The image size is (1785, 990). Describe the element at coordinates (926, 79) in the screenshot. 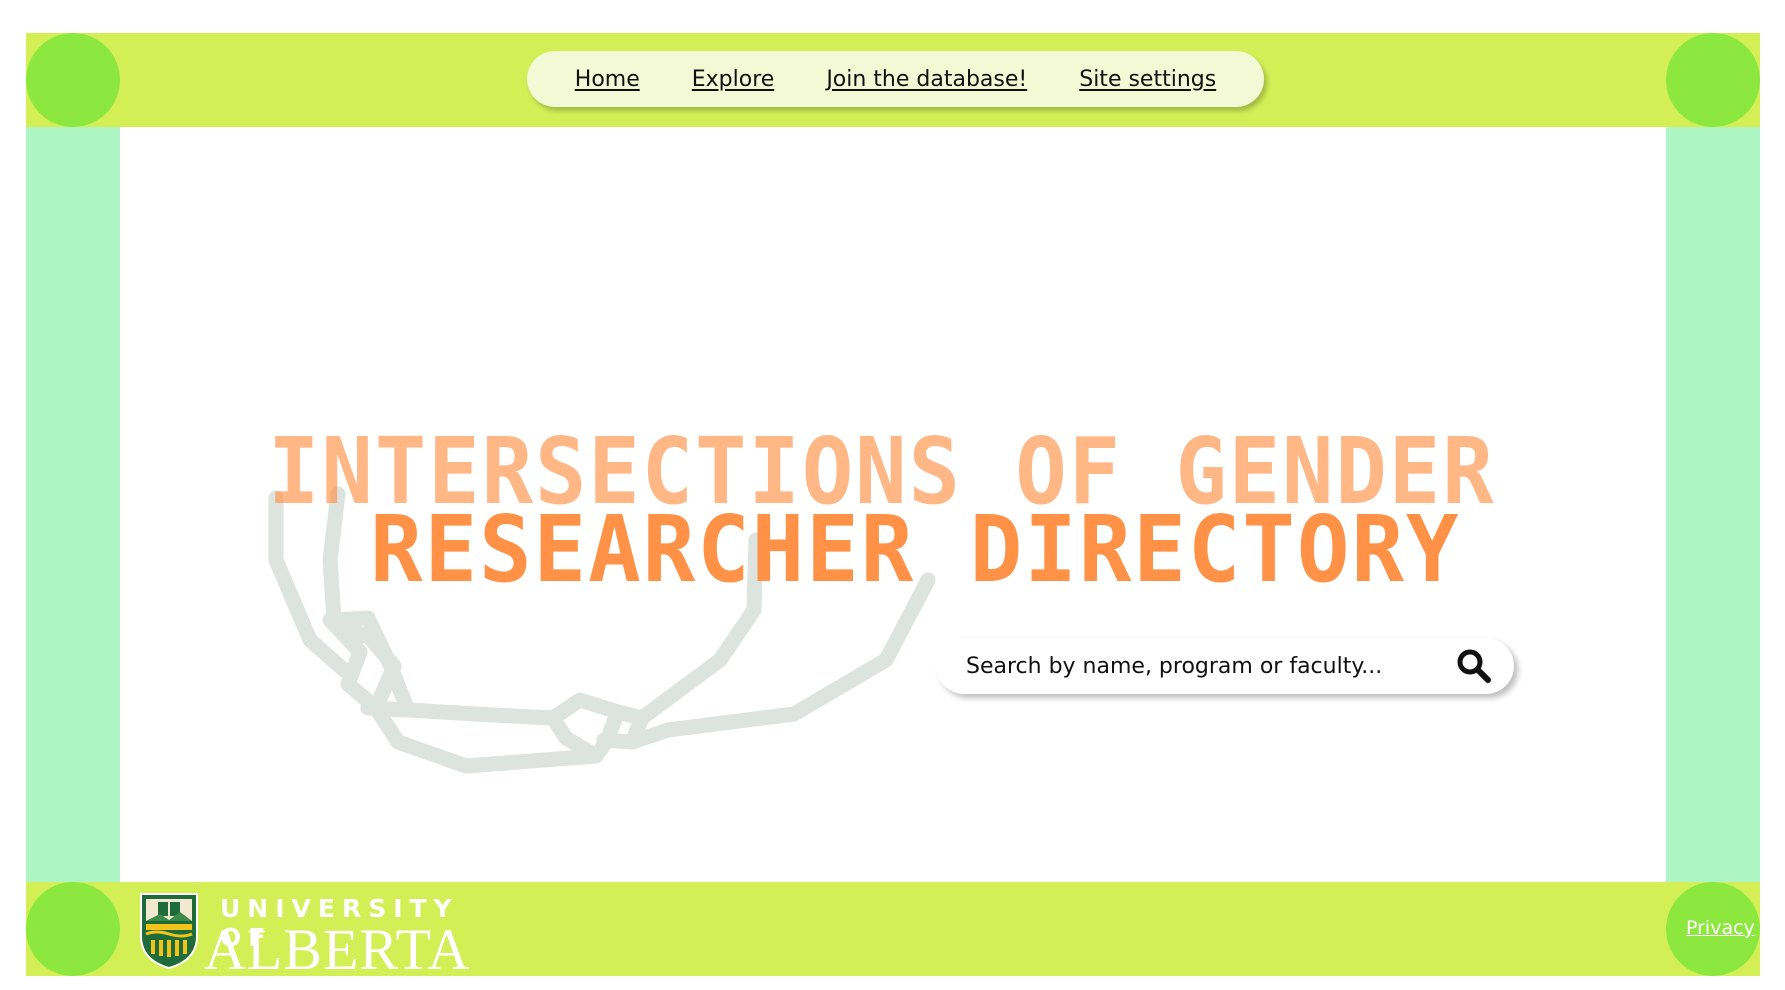

I see `nav-link-join-database: Join the database!` at that location.